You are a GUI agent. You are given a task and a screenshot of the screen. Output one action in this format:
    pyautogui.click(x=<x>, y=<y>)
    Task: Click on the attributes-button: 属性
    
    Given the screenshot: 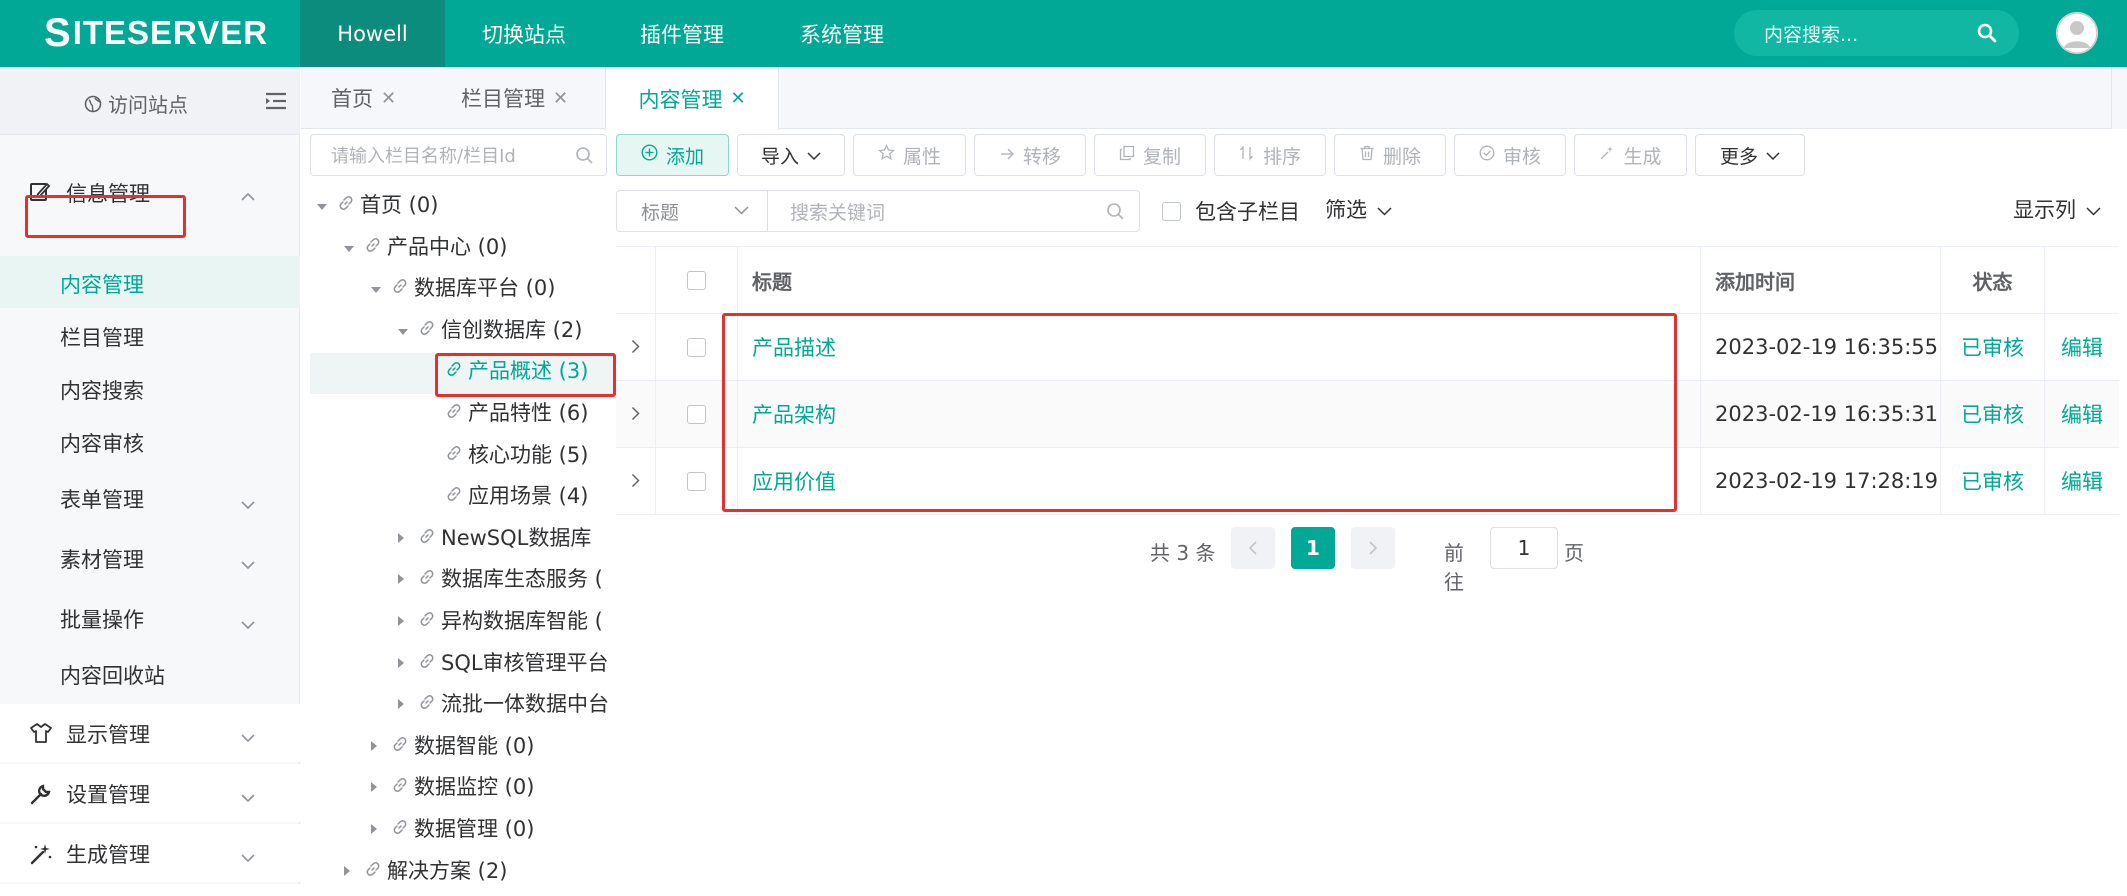 What is the action you would take?
    pyautogui.click(x=909, y=155)
    